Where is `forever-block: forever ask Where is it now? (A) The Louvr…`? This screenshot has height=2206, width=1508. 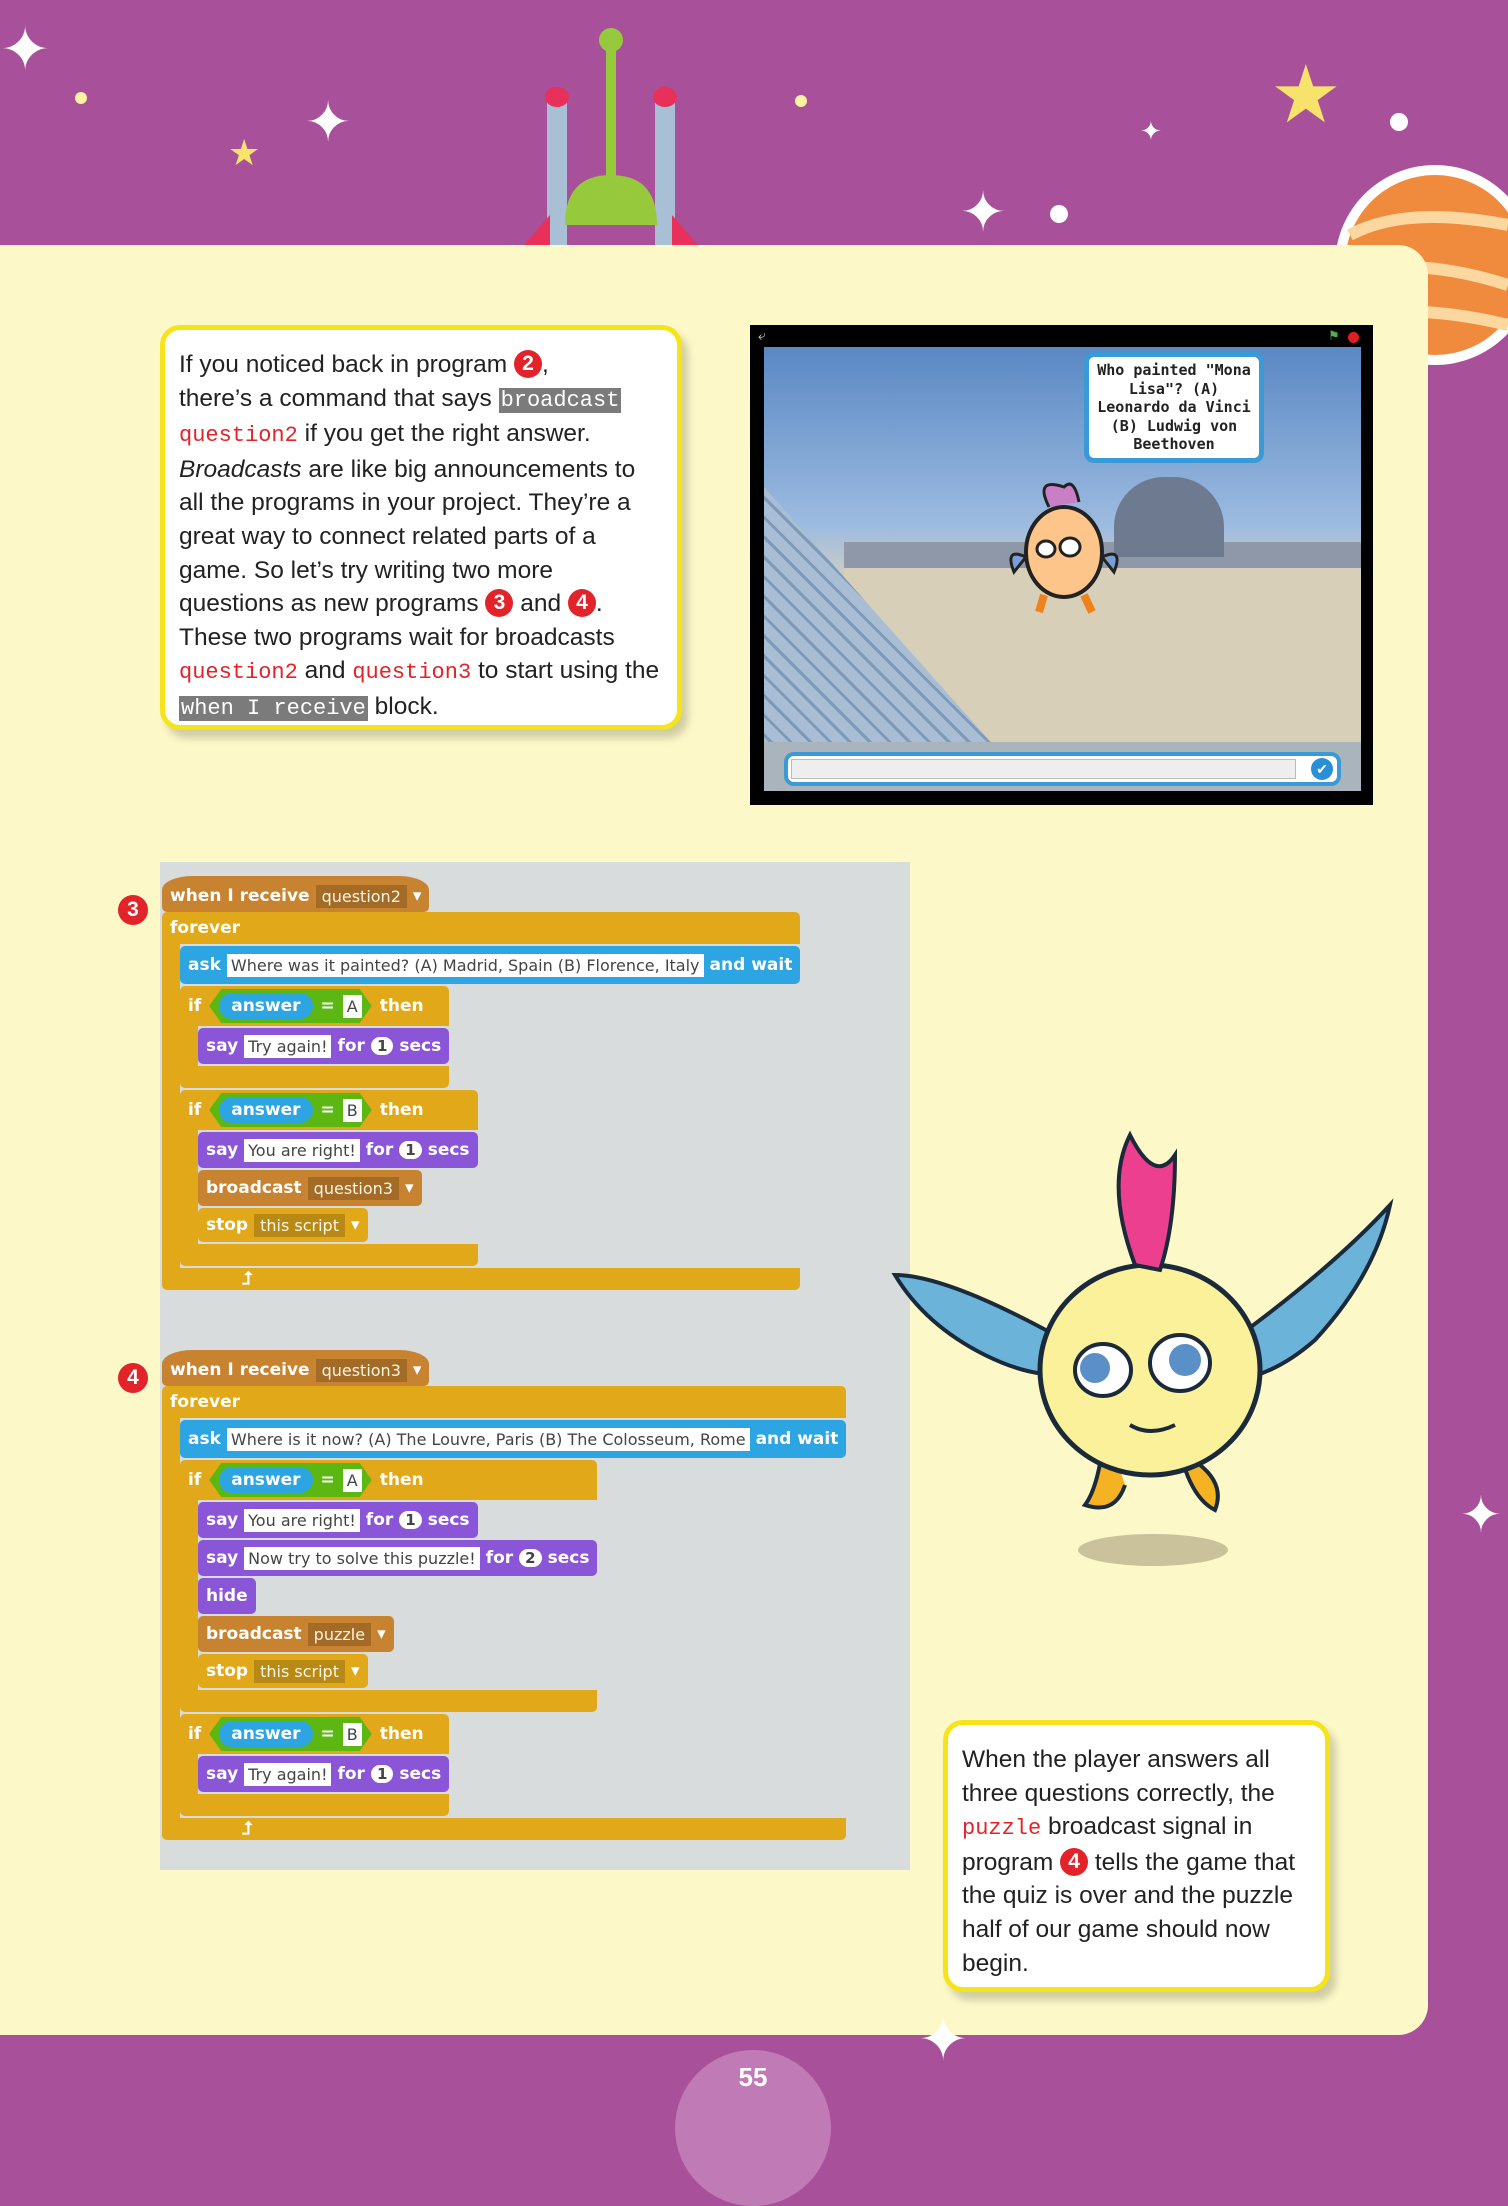 forever-block: forever ask Where is it now? (A) The Louvr… is located at coordinates (504, 1613).